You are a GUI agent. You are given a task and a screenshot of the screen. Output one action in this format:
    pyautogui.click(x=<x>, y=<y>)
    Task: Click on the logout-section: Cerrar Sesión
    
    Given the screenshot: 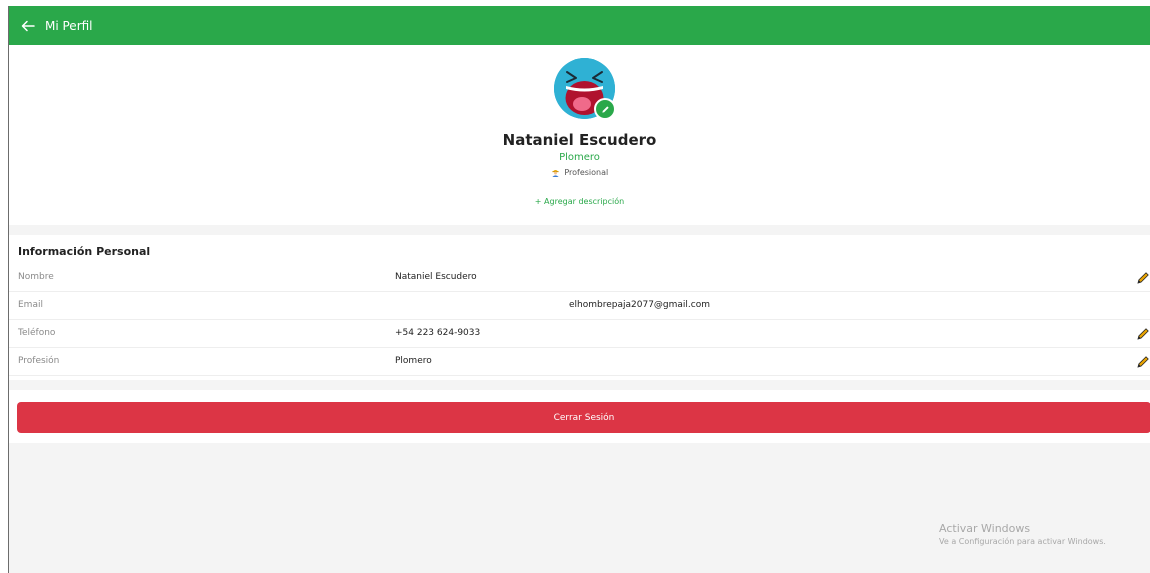 What is the action you would take?
    pyautogui.click(x=579, y=416)
    